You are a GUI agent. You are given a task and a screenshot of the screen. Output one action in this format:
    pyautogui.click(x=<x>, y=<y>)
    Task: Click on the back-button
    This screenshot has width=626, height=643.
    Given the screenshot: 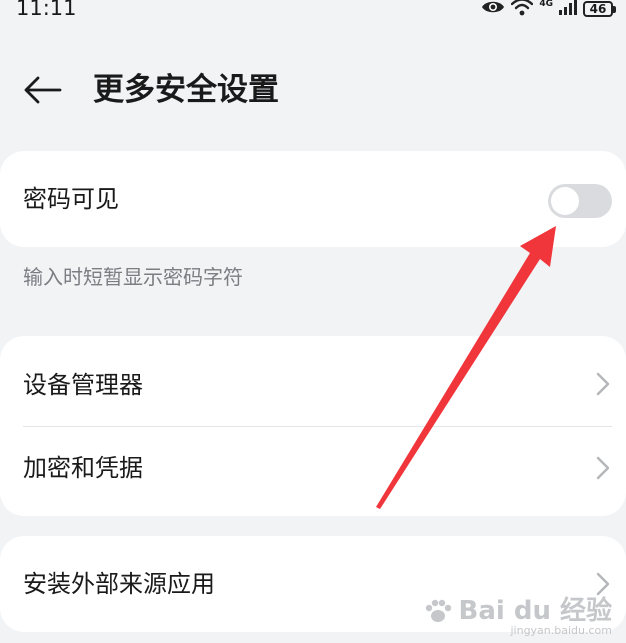 What is the action you would take?
    pyautogui.click(x=42, y=90)
    